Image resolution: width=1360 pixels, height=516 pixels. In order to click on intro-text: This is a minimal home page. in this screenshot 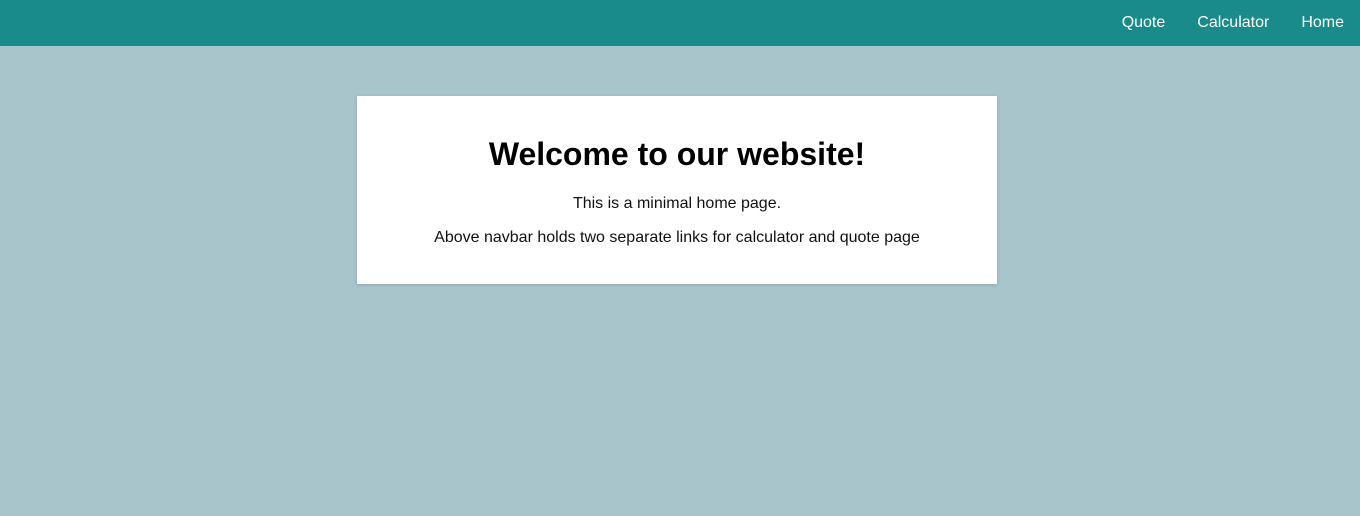, I will do `click(677, 203)`.